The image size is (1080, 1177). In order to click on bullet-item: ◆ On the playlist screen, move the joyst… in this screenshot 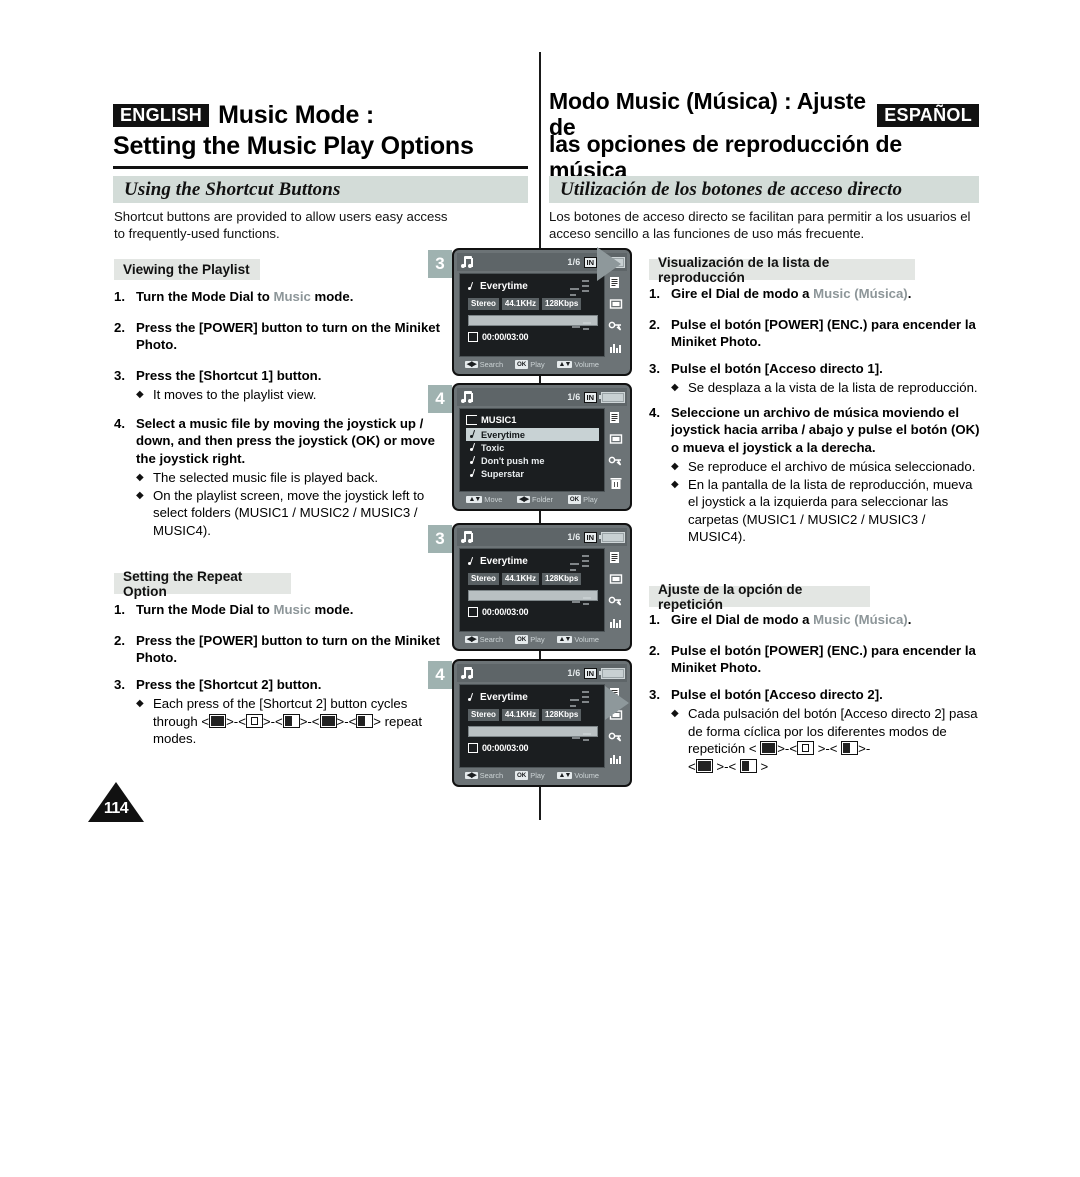, I will do `click(295, 513)`.